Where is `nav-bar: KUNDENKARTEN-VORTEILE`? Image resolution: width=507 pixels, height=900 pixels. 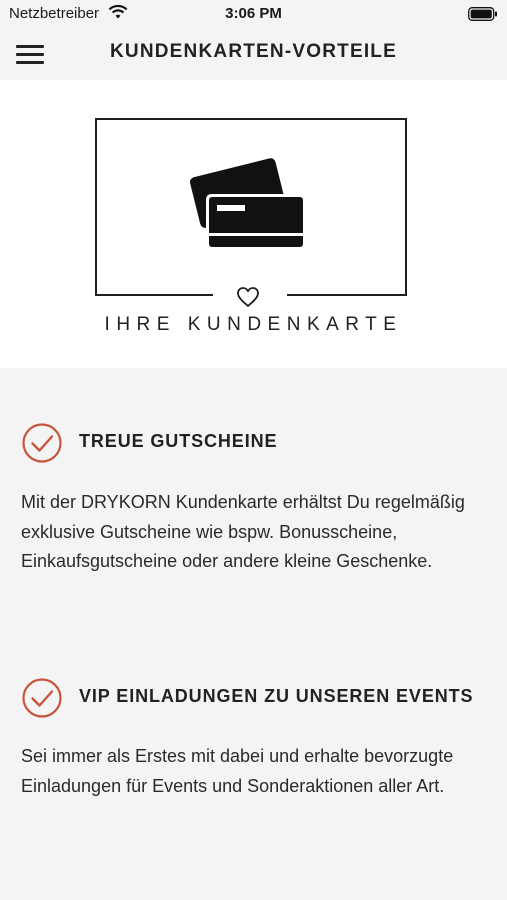 nav-bar: KUNDENKARTEN-VORTEILE is located at coordinates (253, 54).